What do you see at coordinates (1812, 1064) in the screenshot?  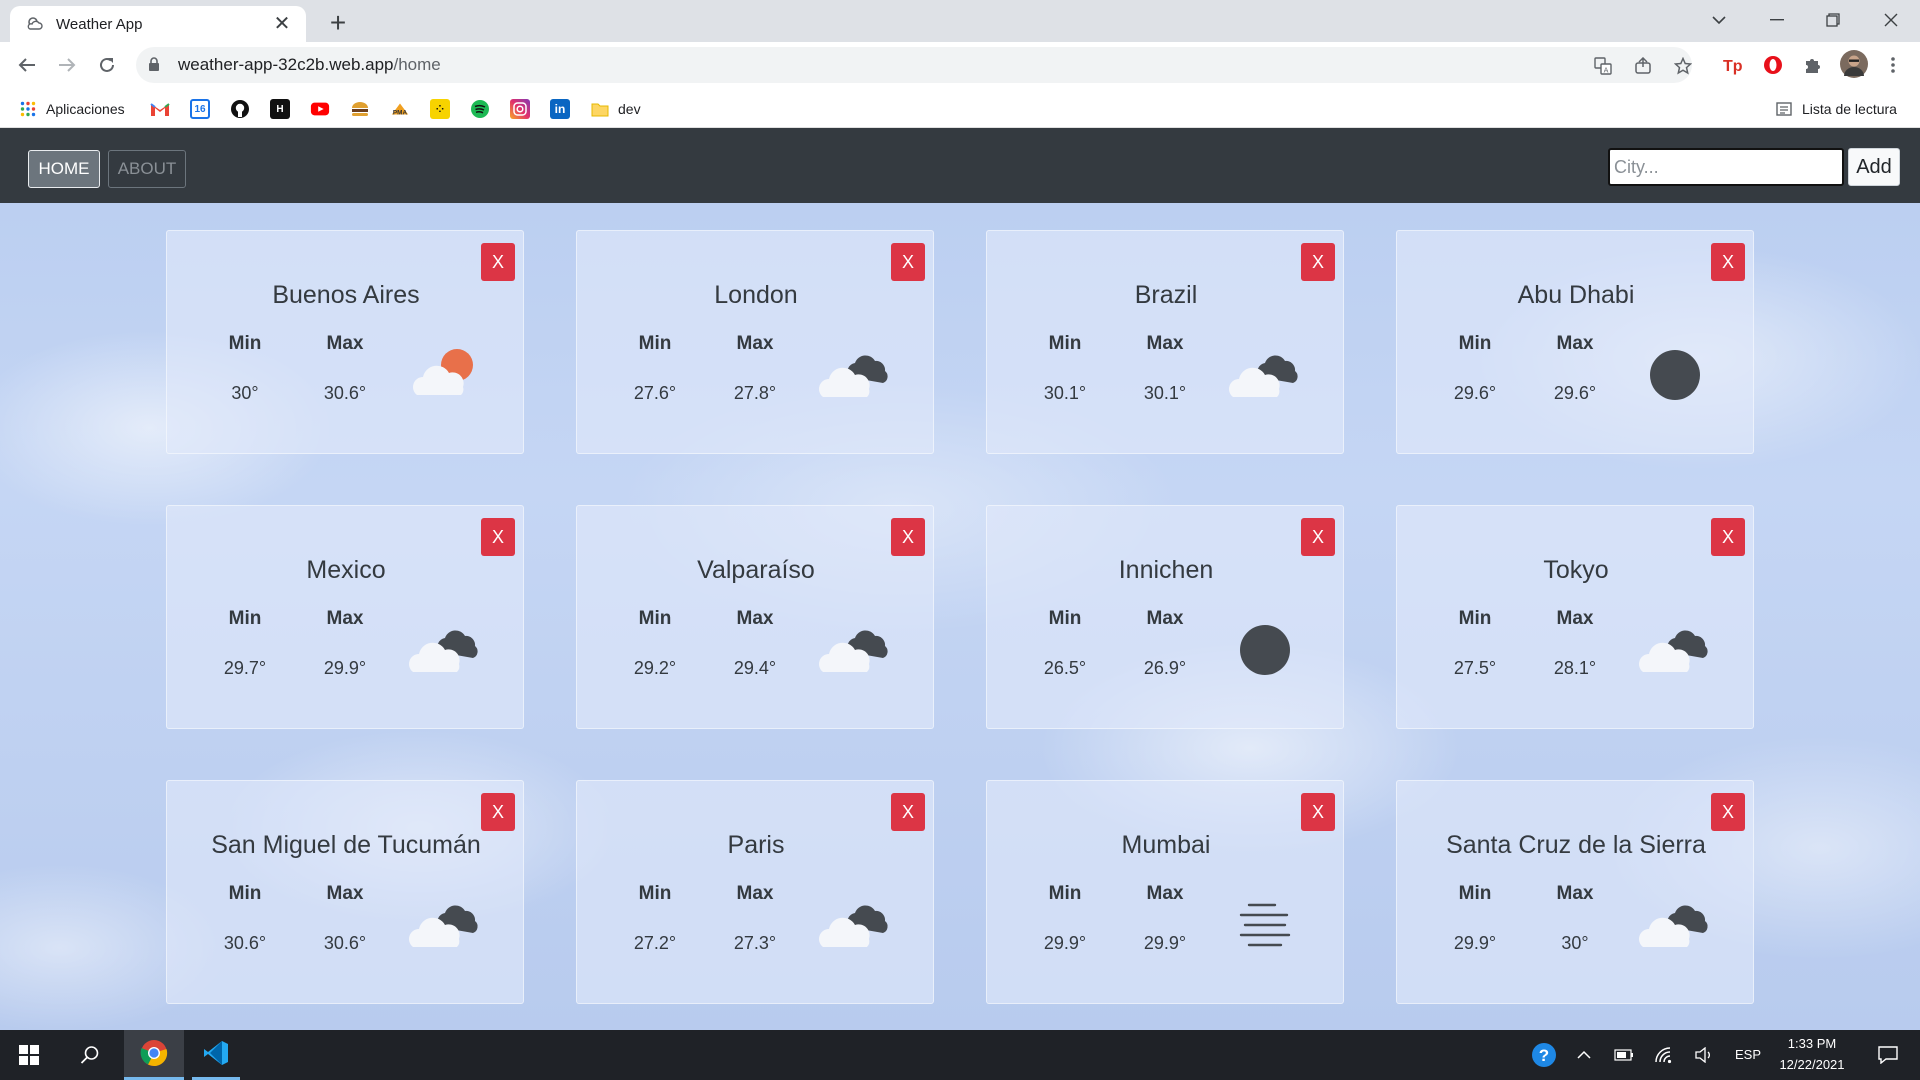 I see `clock-date: 12/22/2021` at bounding box center [1812, 1064].